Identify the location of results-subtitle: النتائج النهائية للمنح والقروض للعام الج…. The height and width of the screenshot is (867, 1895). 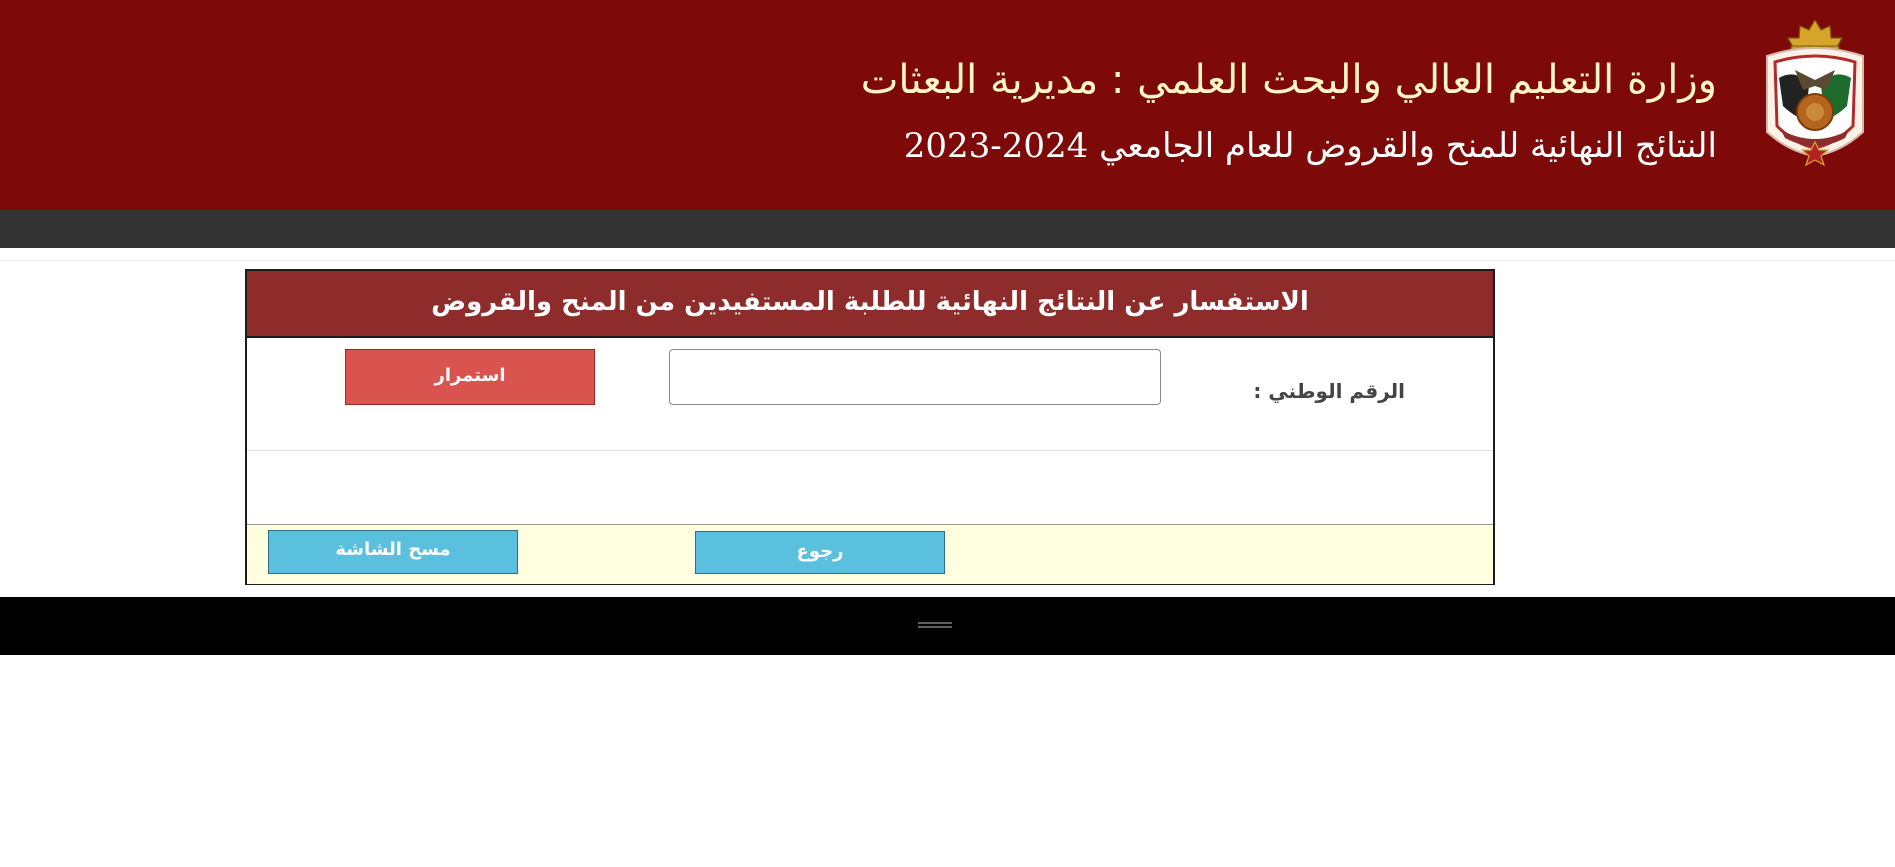
(1310, 146).